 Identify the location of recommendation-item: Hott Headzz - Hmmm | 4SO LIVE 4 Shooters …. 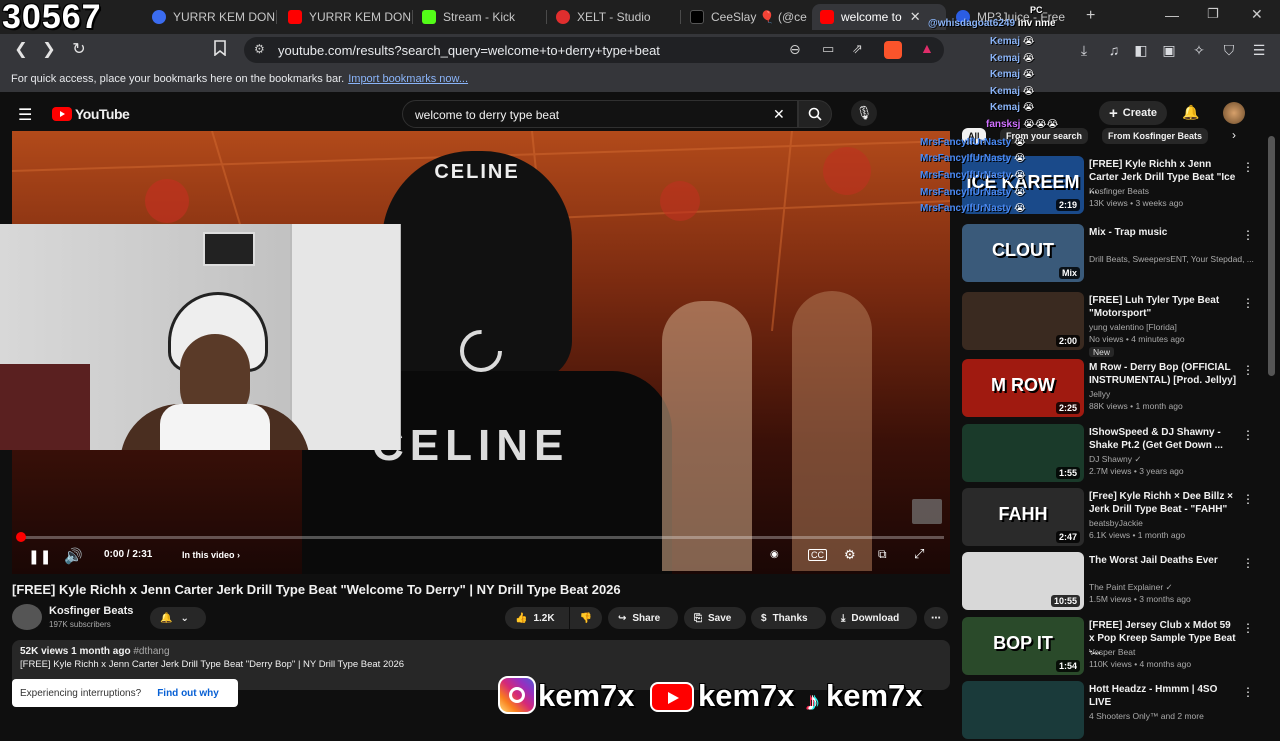
(1112, 711).